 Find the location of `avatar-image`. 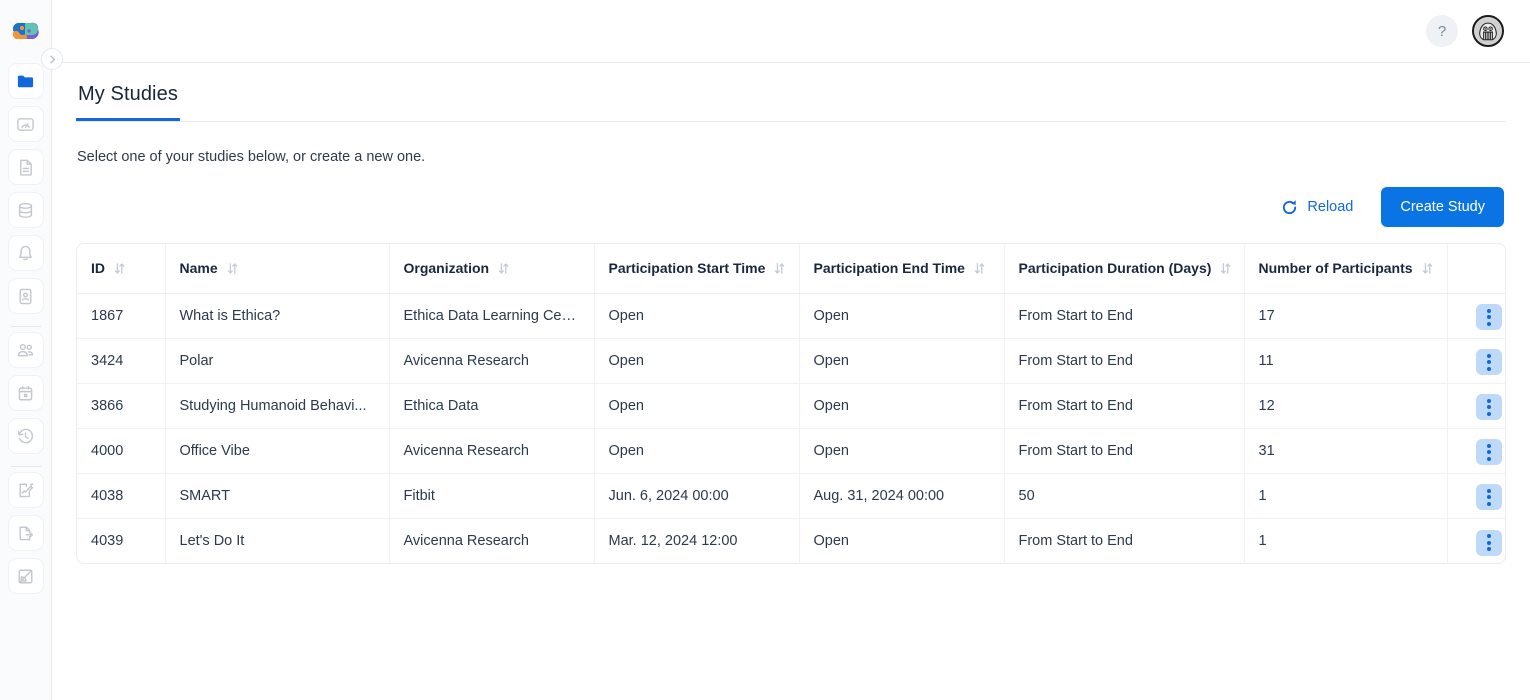

avatar-image is located at coordinates (1488, 31).